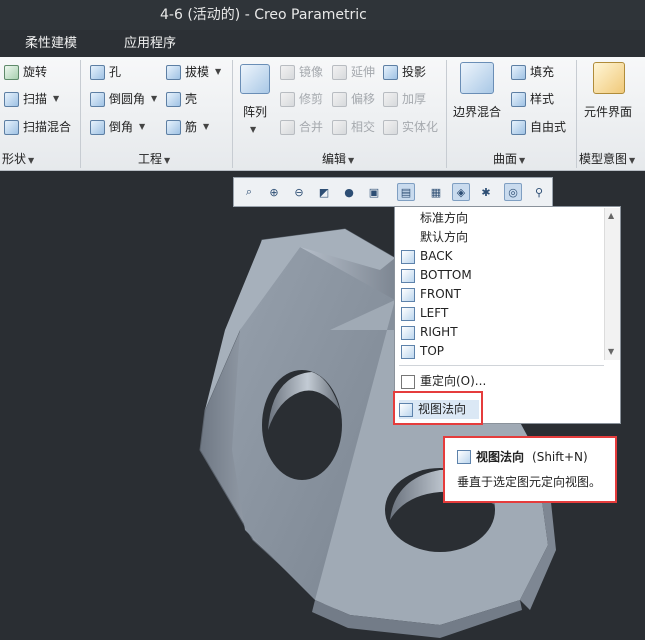 The width and height of the screenshot is (645, 640). I want to click on draft-icon, so click(173, 72).